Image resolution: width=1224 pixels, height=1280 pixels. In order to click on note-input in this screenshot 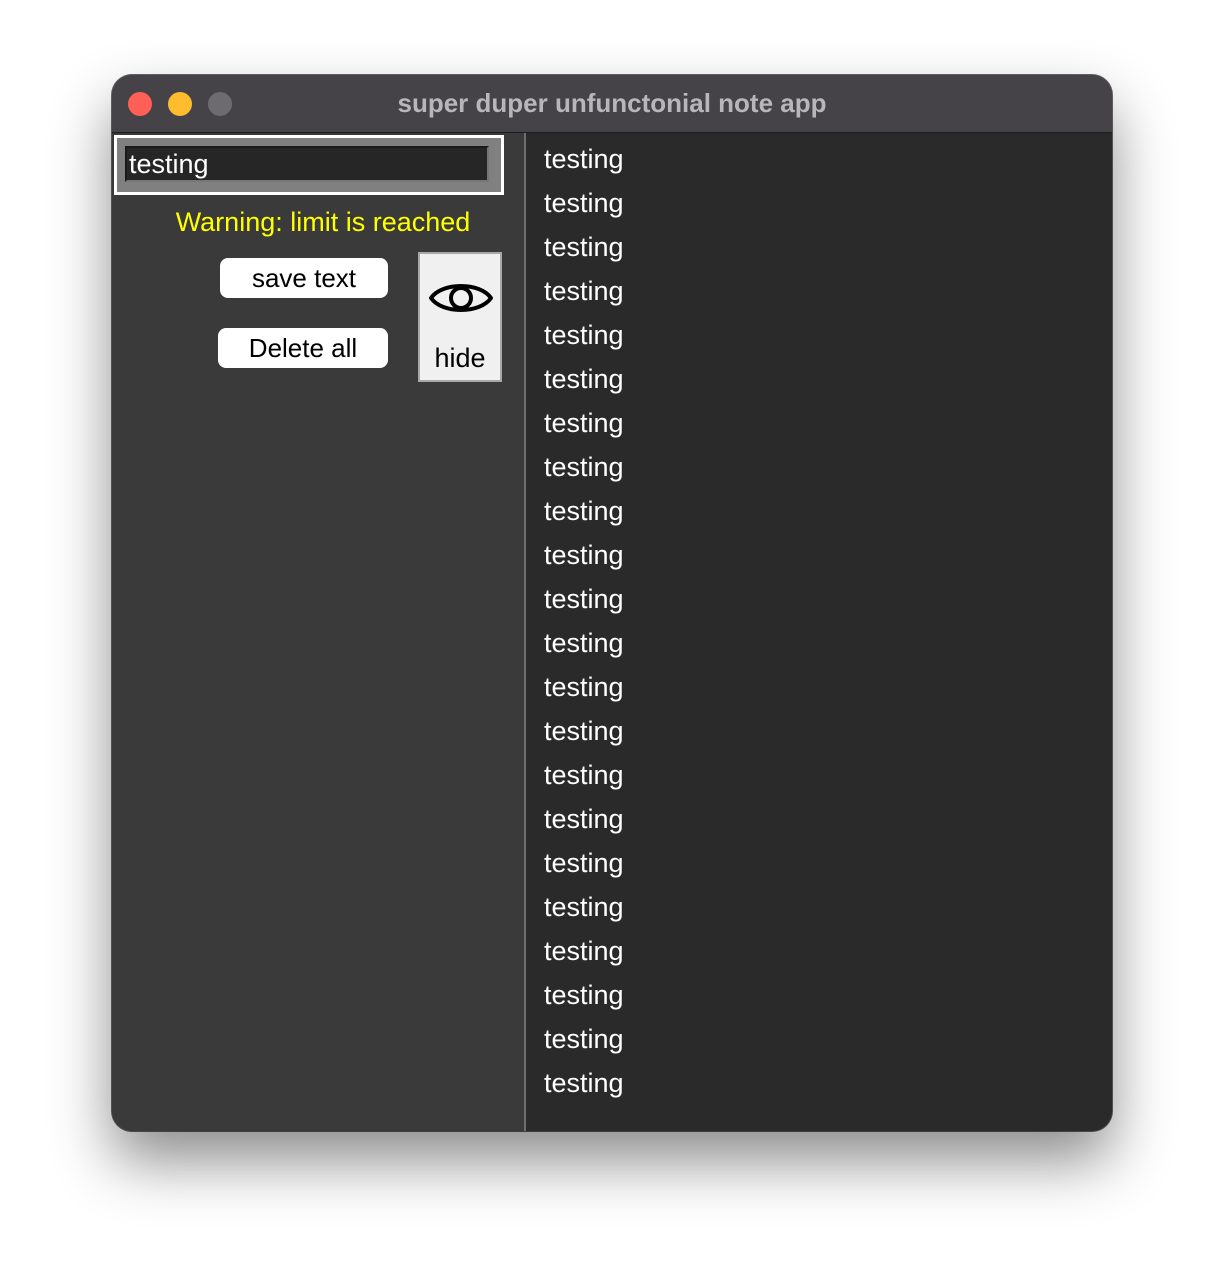, I will do `click(307, 164)`.